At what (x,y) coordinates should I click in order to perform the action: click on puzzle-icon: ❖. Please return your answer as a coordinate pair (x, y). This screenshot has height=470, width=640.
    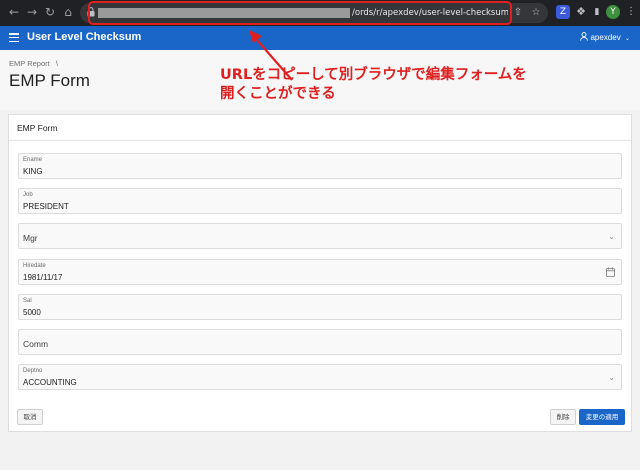
    Looking at the image, I should click on (581, 12).